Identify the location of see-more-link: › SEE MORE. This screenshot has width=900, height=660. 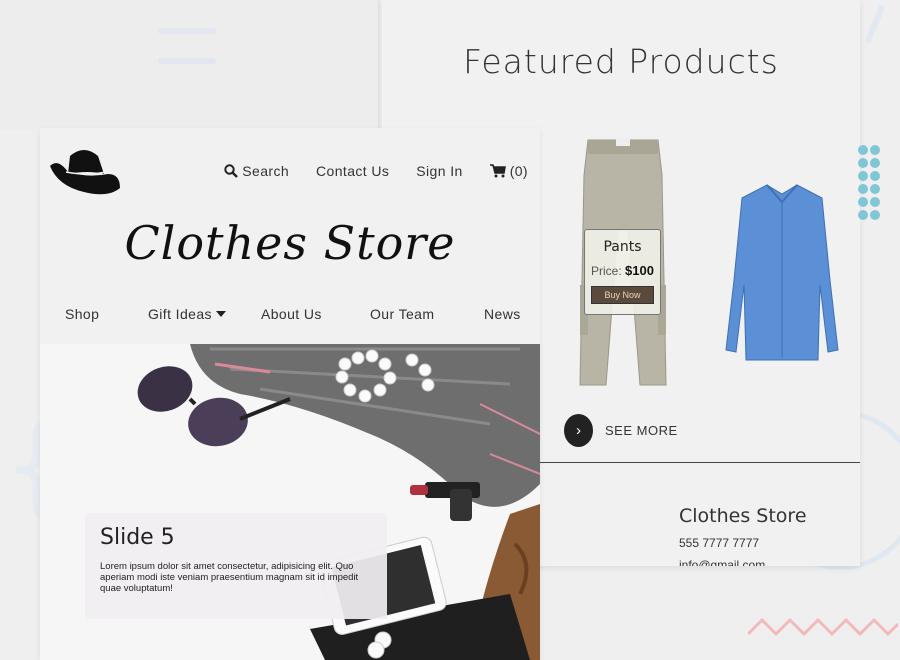
(621, 430).